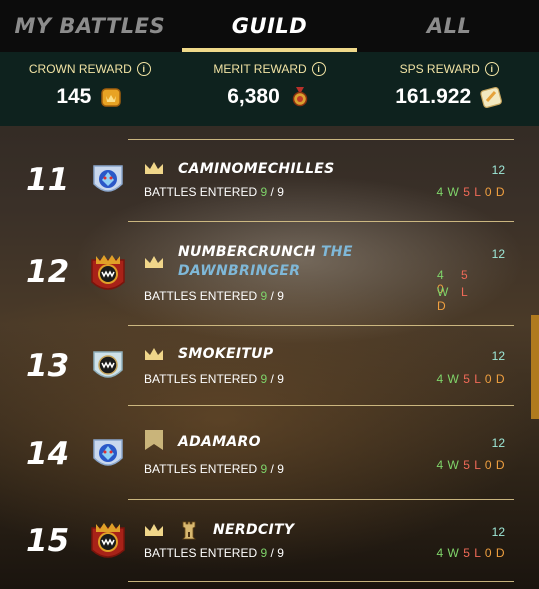 Image resolution: width=539 pixels, height=589 pixels. I want to click on merit-reward-value: 6,380, so click(253, 96).